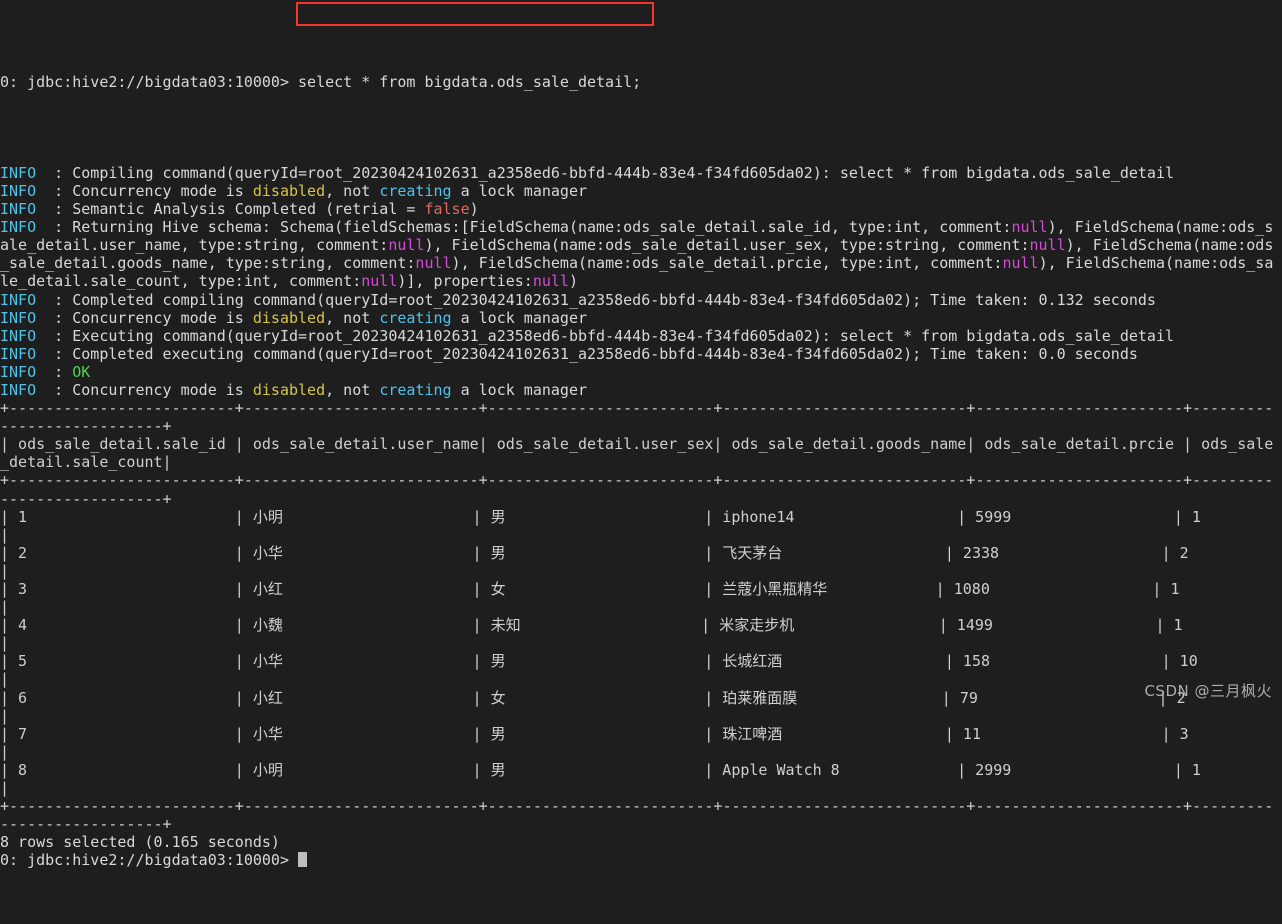 This screenshot has height=924, width=1282. I want to click on log-segment: )], properties:, so click(465, 281).